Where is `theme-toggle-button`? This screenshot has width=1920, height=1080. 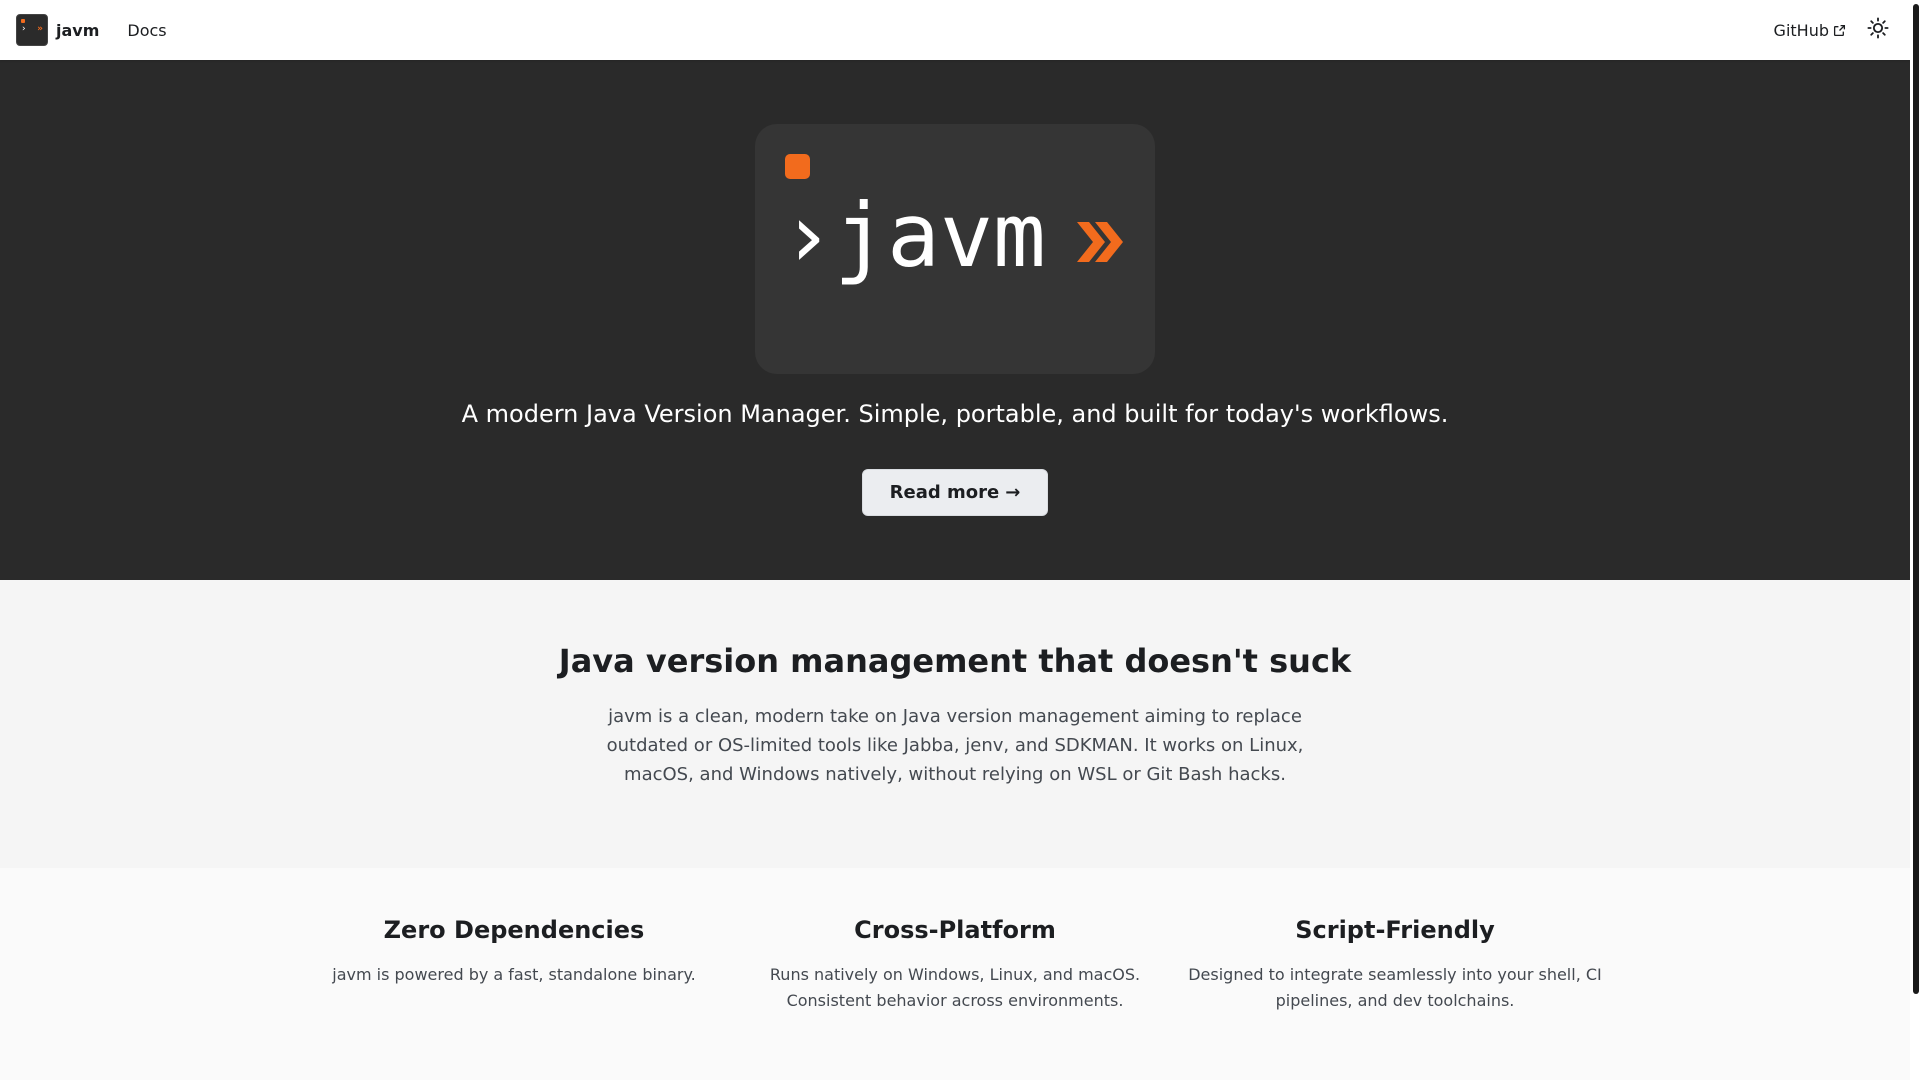 theme-toggle-button is located at coordinates (1878, 30).